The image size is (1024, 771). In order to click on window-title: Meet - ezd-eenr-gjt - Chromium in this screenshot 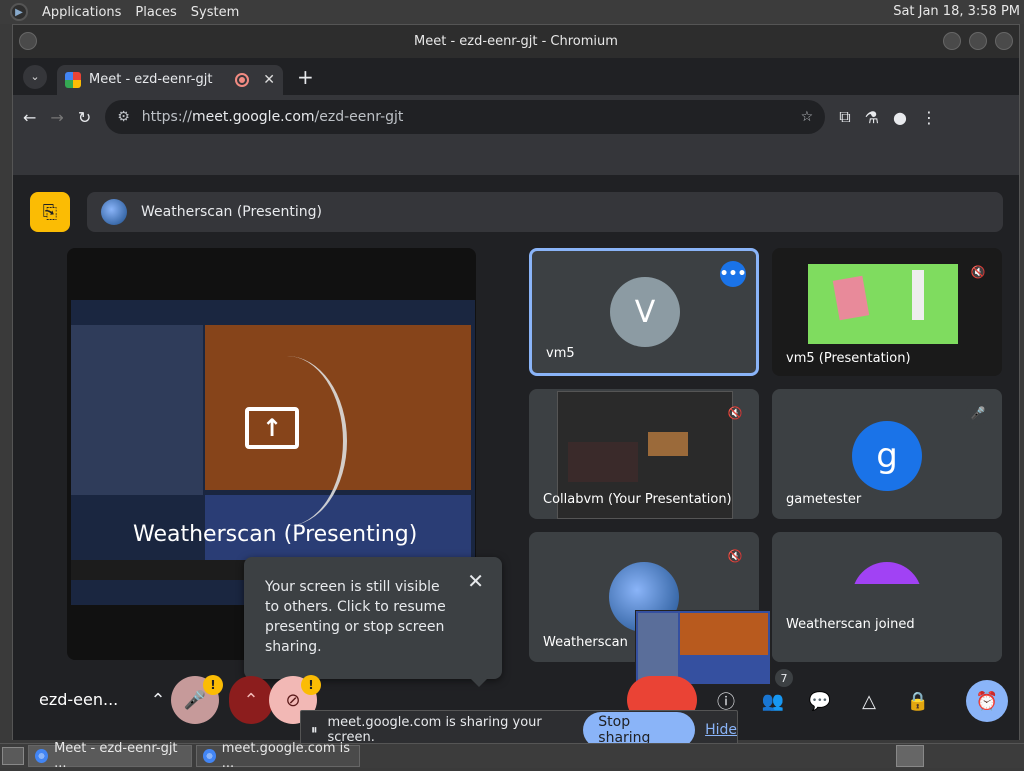, I will do `click(516, 41)`.